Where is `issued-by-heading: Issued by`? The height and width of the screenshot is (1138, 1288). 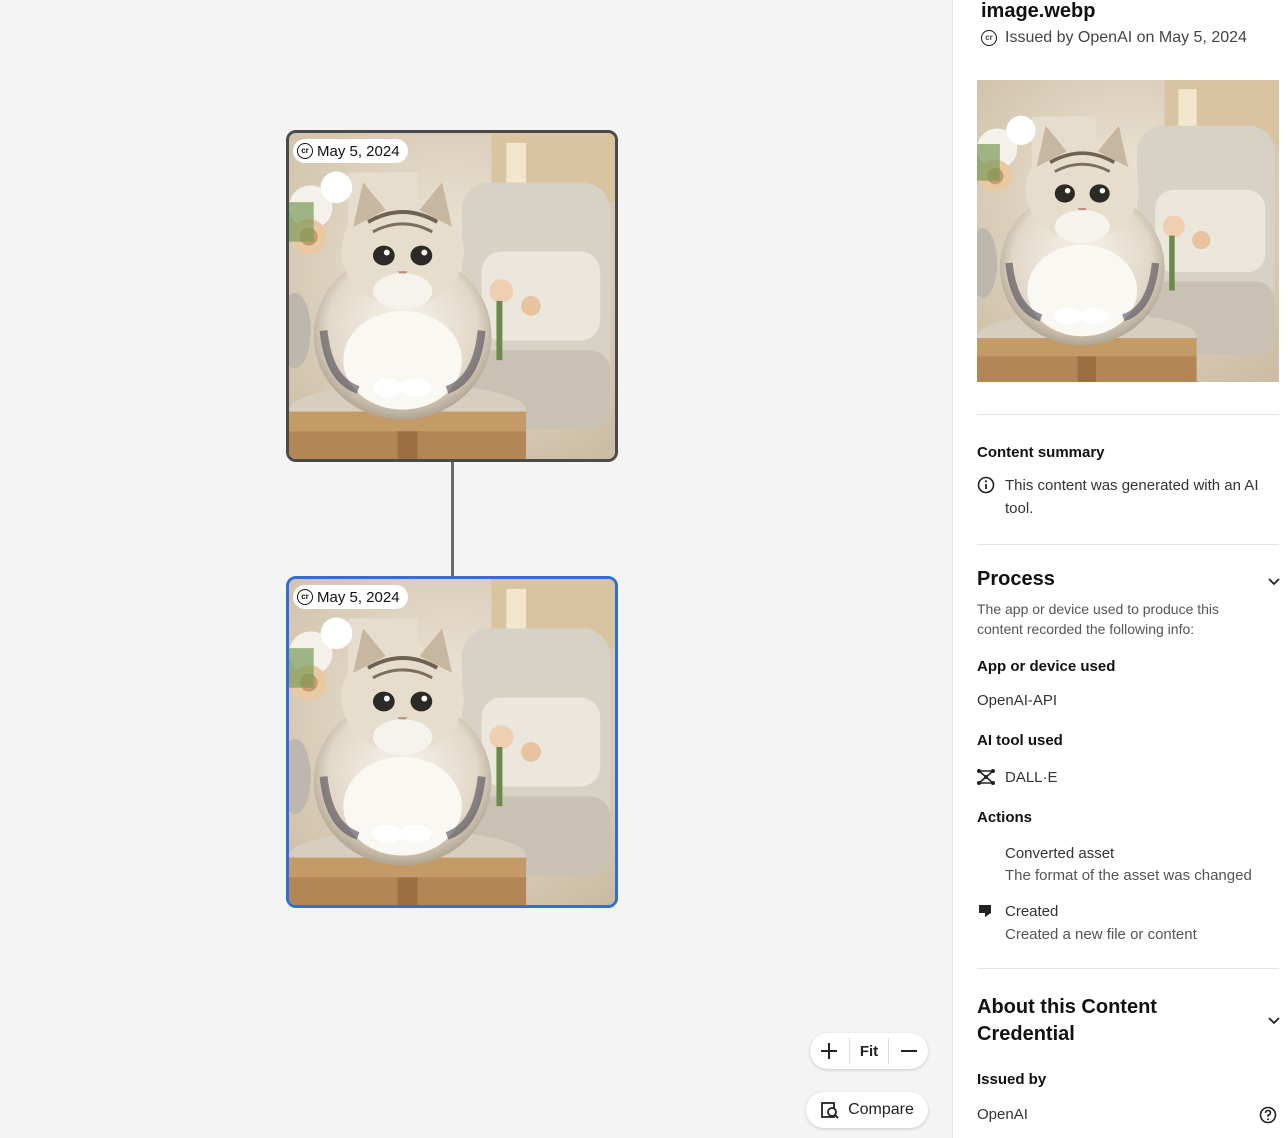 issued-by-heading: Issued by is located at coordinates (1012, 1079).